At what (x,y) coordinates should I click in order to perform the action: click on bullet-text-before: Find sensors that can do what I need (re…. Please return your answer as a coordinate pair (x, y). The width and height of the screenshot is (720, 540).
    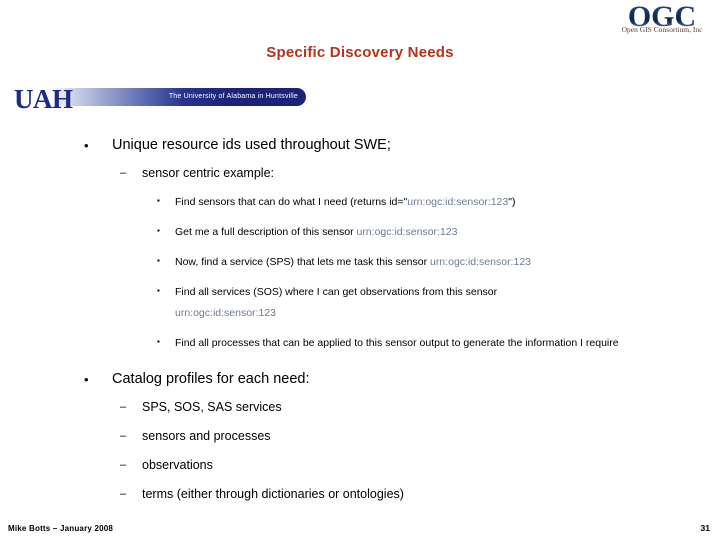
    Looking at the image, I should click on (291, 202).